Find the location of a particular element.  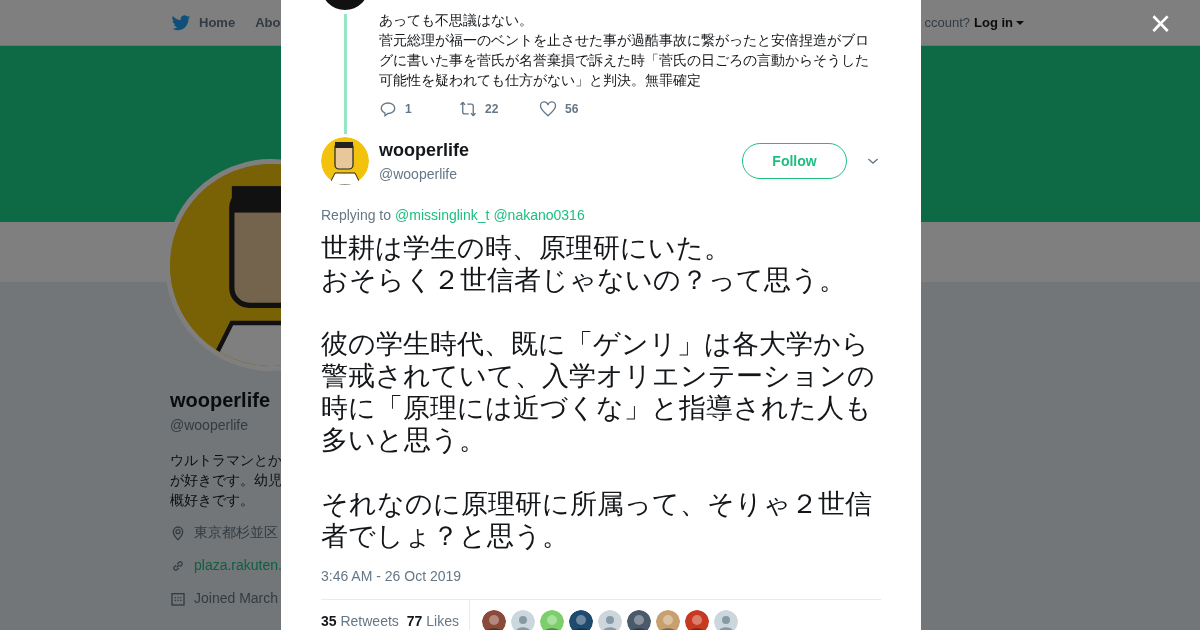

retweet-button: 22 is located at coordinates (499, 109).